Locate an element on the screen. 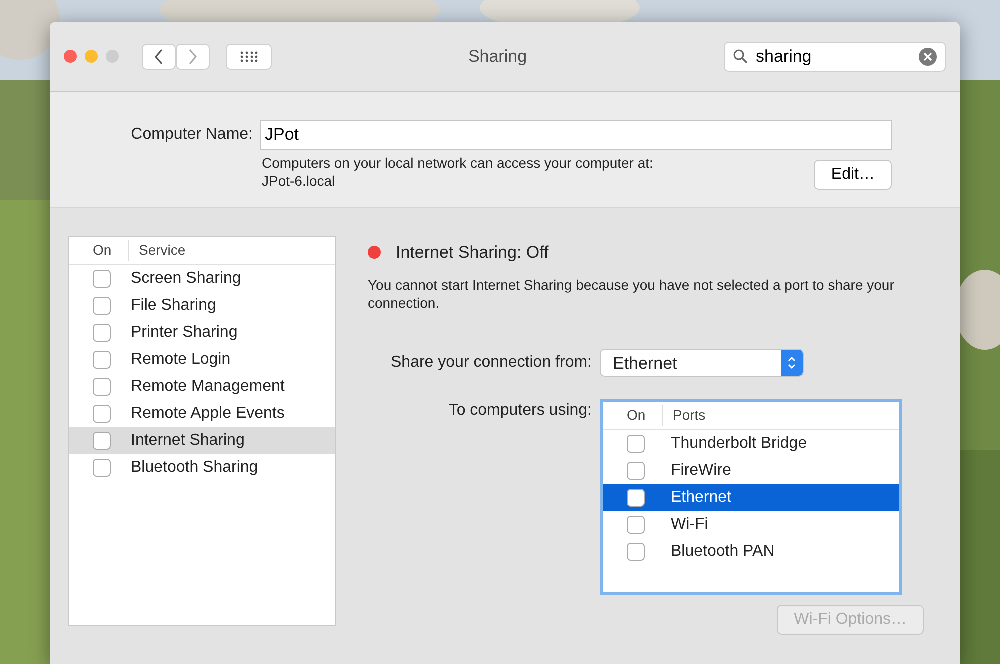 The width and height of the screenshot is (1000, 664). row-label: Printer Sharing is located at coordinates (184, 332).